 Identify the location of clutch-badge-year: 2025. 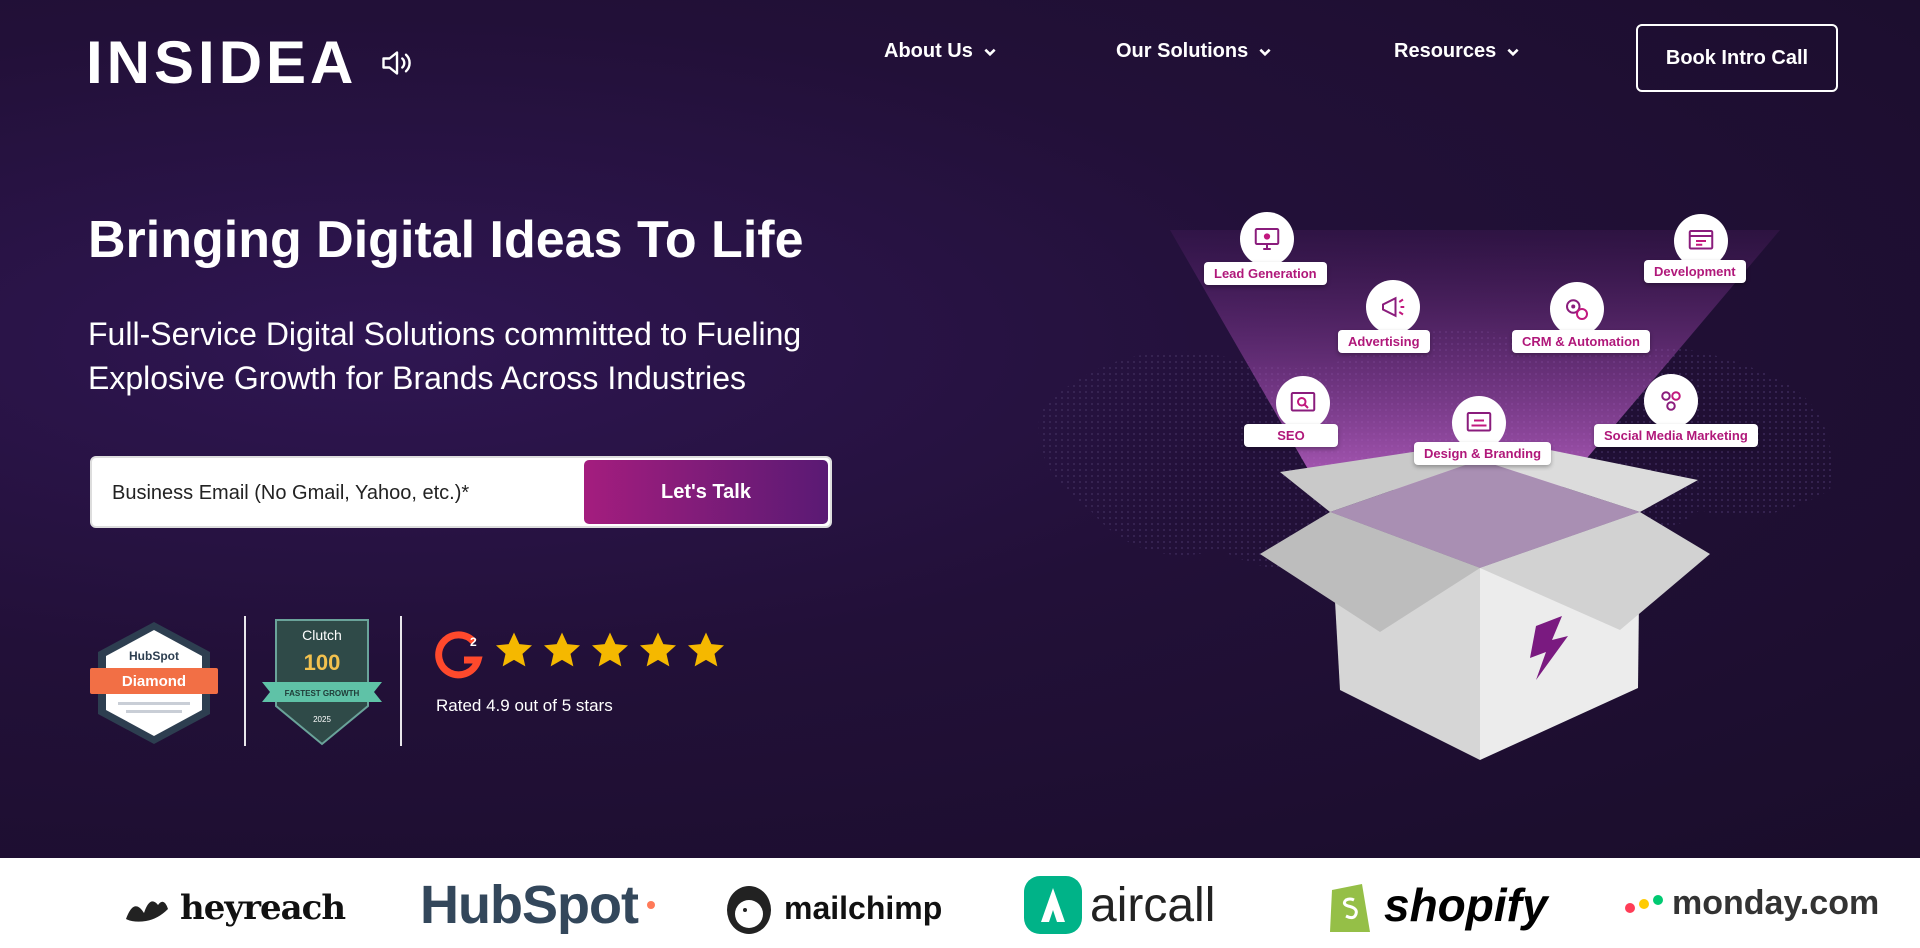
(322, 719).